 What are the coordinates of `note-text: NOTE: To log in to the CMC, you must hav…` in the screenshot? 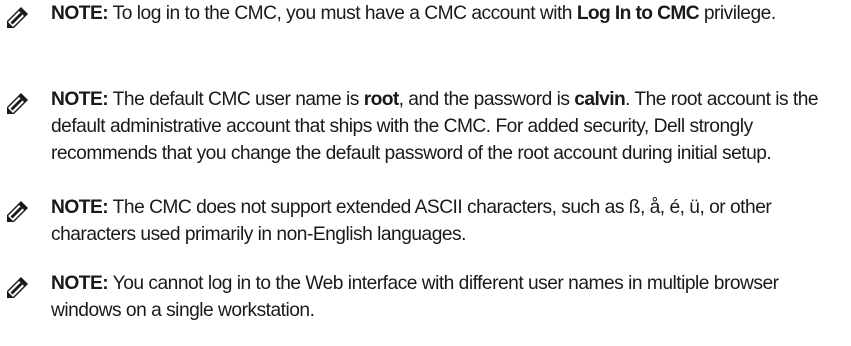 It's located at (446, 13).